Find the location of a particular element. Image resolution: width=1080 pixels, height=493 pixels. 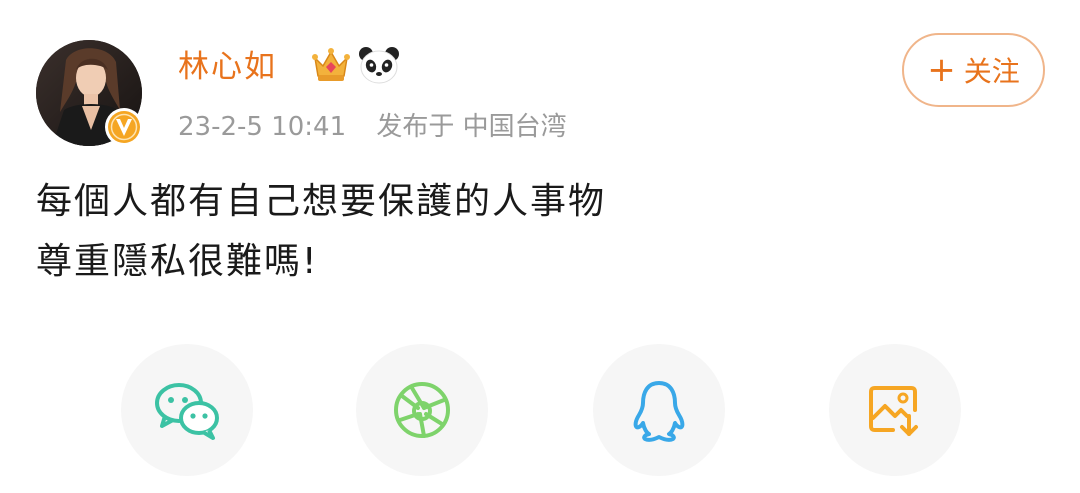

crown-icon is located at coordinates (331, 64).